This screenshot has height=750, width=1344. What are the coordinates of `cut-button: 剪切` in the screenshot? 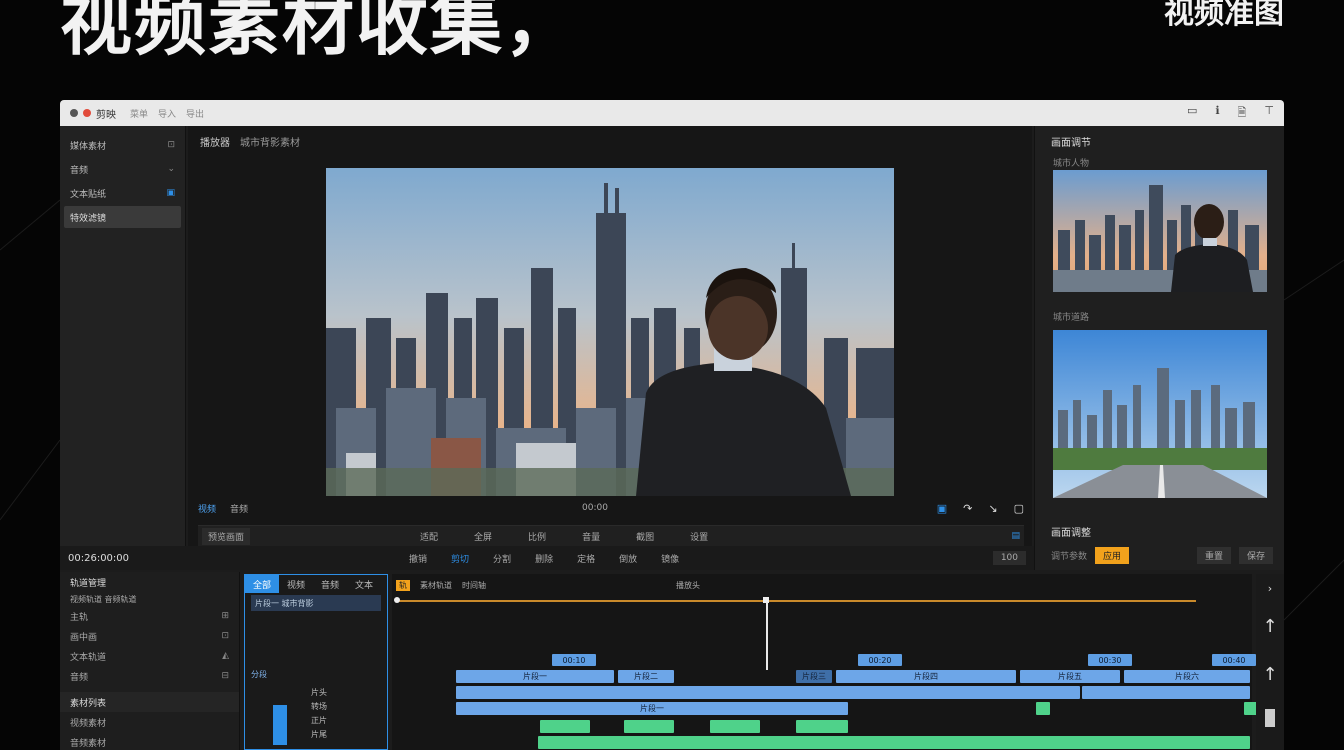 It's located at (460, 558).